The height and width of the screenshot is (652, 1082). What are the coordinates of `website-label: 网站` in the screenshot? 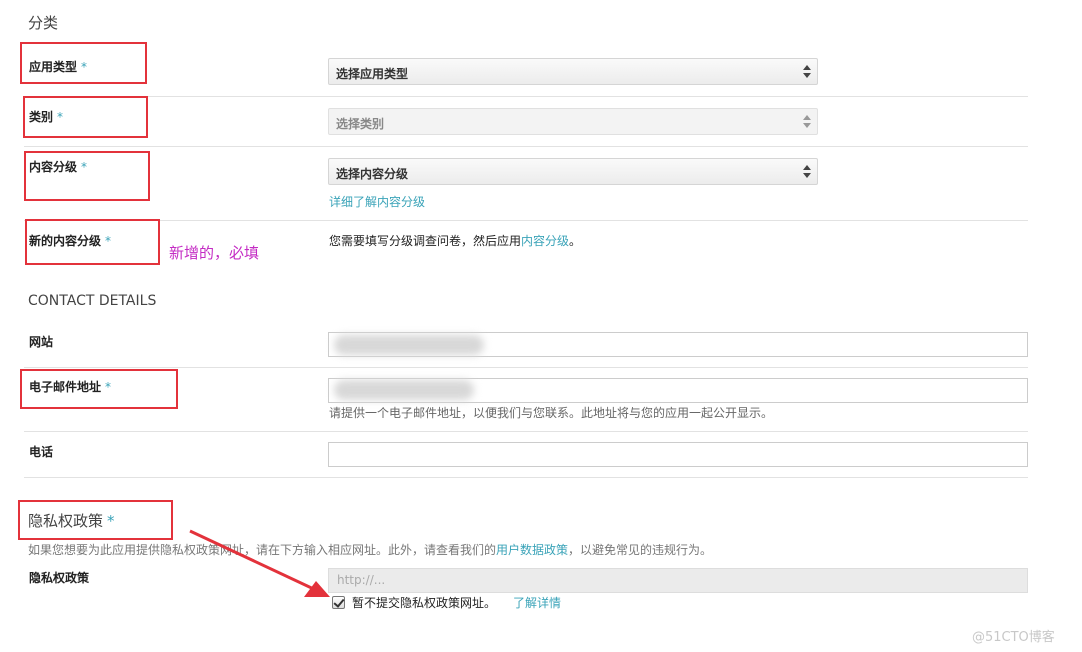 It's located at (41, 342).